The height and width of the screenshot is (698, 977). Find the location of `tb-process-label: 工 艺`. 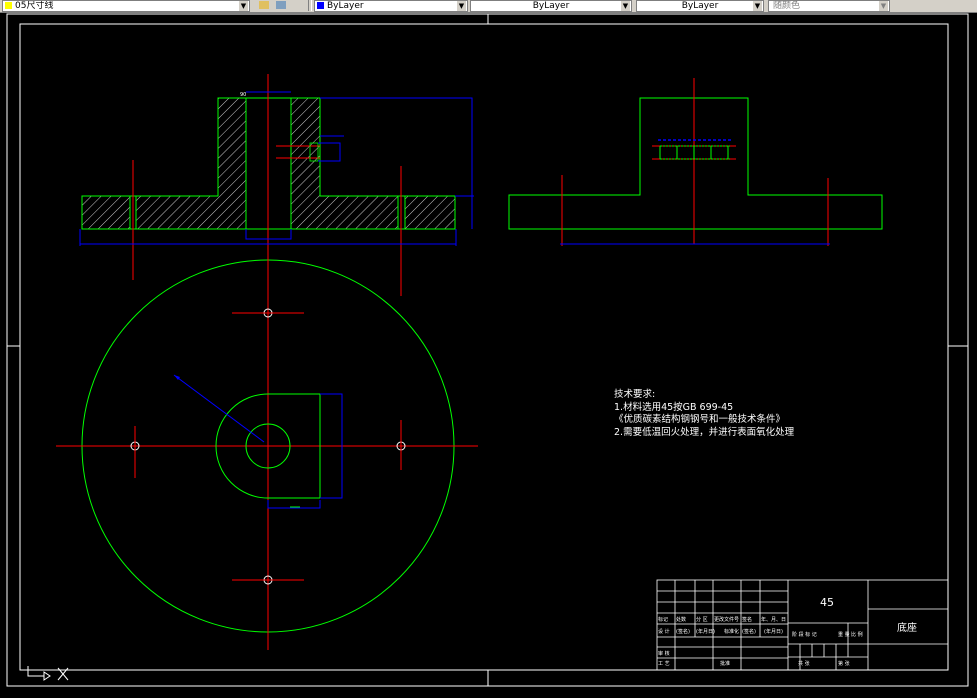

tb-process-label: 工 艺 is located at coordinates (664, 664).